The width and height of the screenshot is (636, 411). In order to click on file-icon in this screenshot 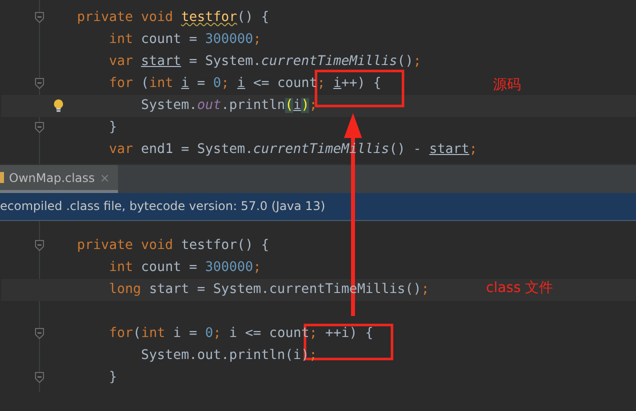, I will do `click(2, 177)`.